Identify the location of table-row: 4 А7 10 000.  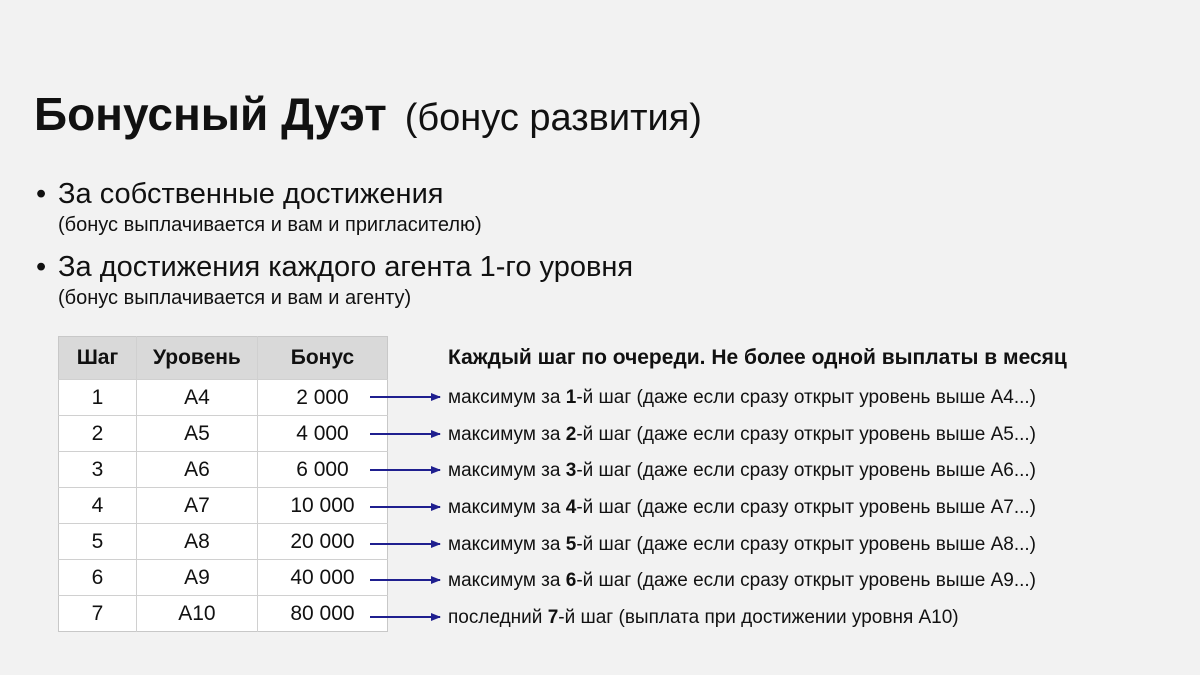
(223, 505).